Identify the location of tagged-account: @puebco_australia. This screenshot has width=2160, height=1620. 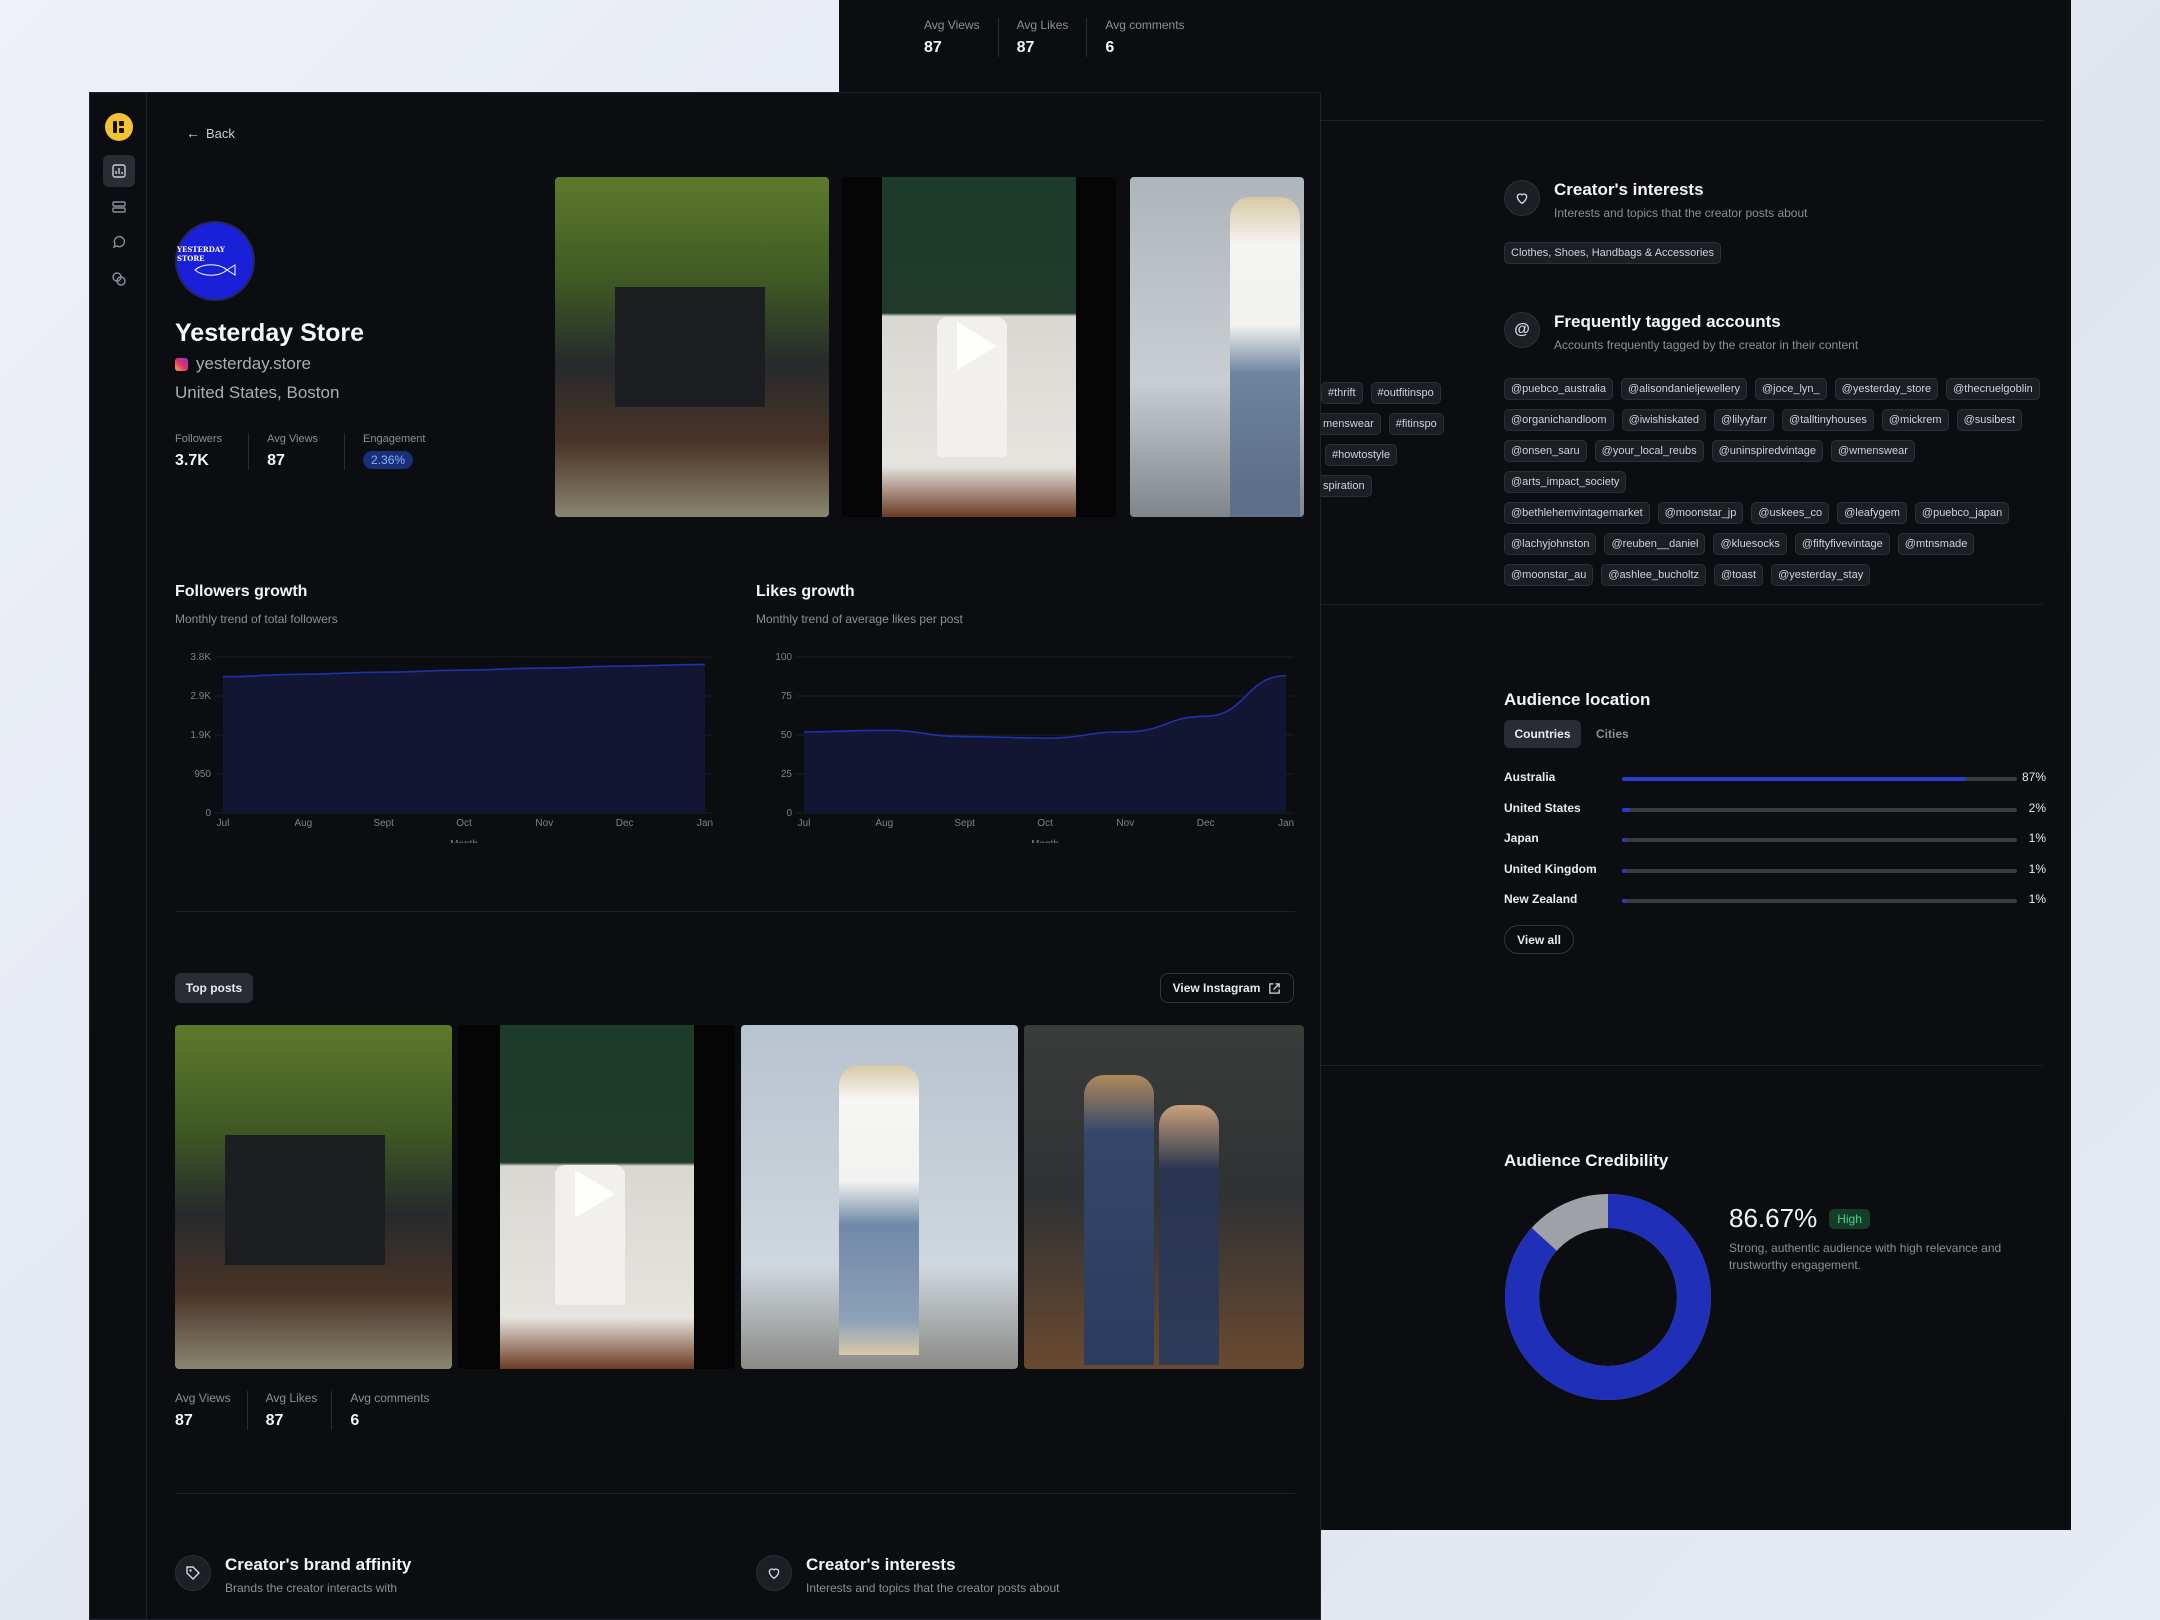
(1558, 389).